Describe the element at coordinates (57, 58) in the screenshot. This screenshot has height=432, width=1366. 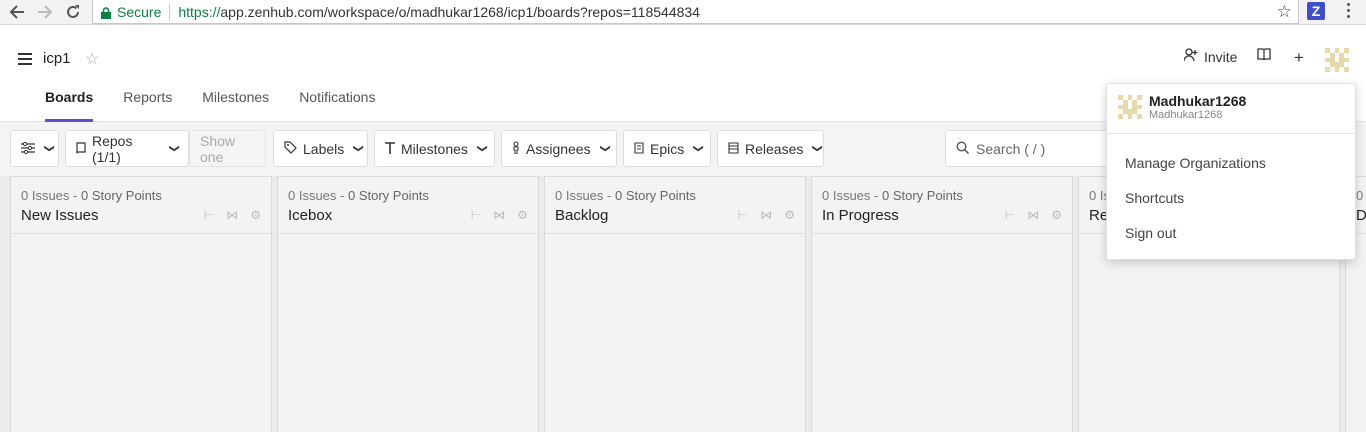
I see `workspace-name: icp1` at that location.